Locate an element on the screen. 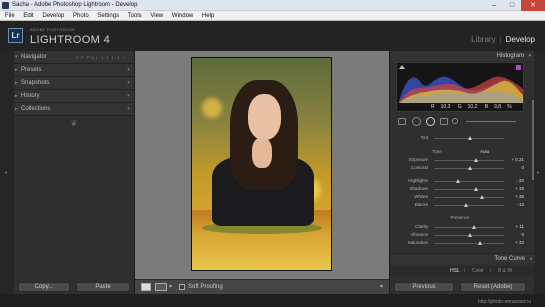  close-button: ✕ is located at coordinates (533, 5).